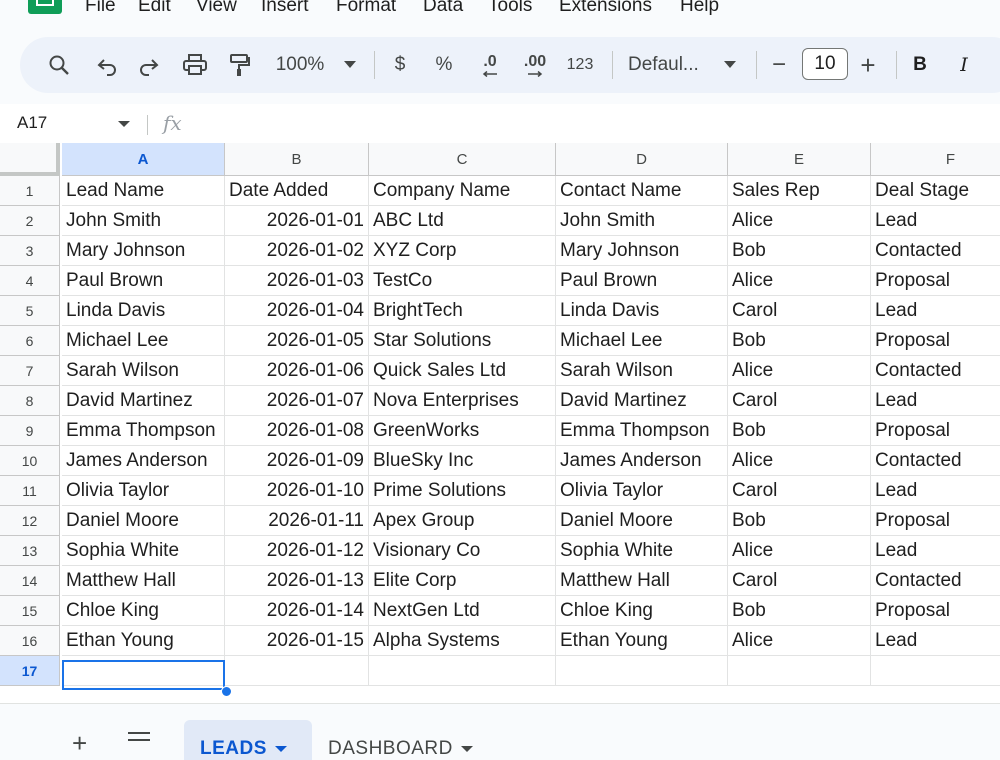  What do you see at coordinates (143, 311) in the screenshot?
I see `cell-a5: Linda Davis` at bounding box center [143, 311].